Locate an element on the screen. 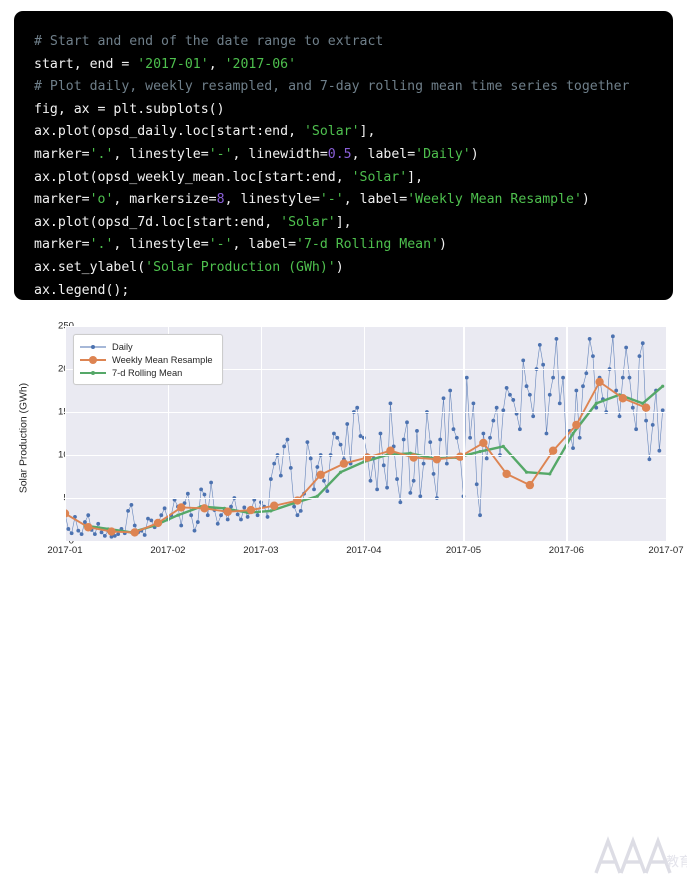 This screenshot has height=875, width=687. code-line: ax.plot(opsd_7d.loc[start:end, 'Solar'], is located at coordinates (353, 223).